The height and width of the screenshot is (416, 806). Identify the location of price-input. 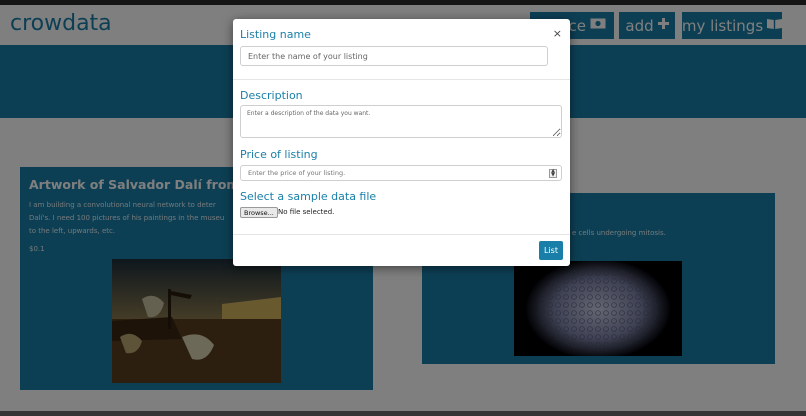
(391, 173).